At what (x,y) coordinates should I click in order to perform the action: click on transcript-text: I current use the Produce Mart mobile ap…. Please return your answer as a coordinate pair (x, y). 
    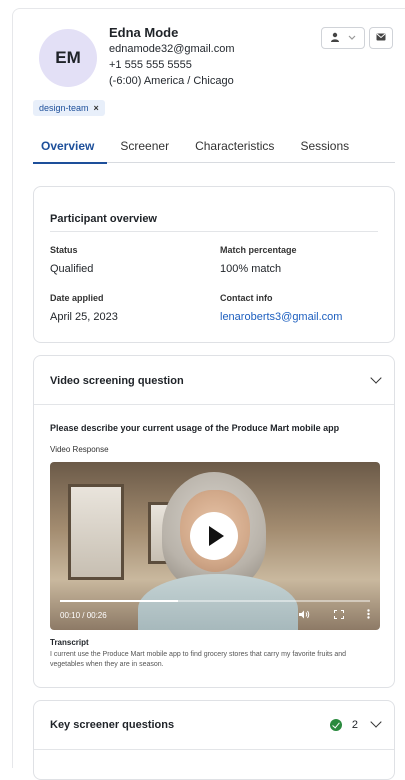
    Looking at the image, I should click on (198, 659).